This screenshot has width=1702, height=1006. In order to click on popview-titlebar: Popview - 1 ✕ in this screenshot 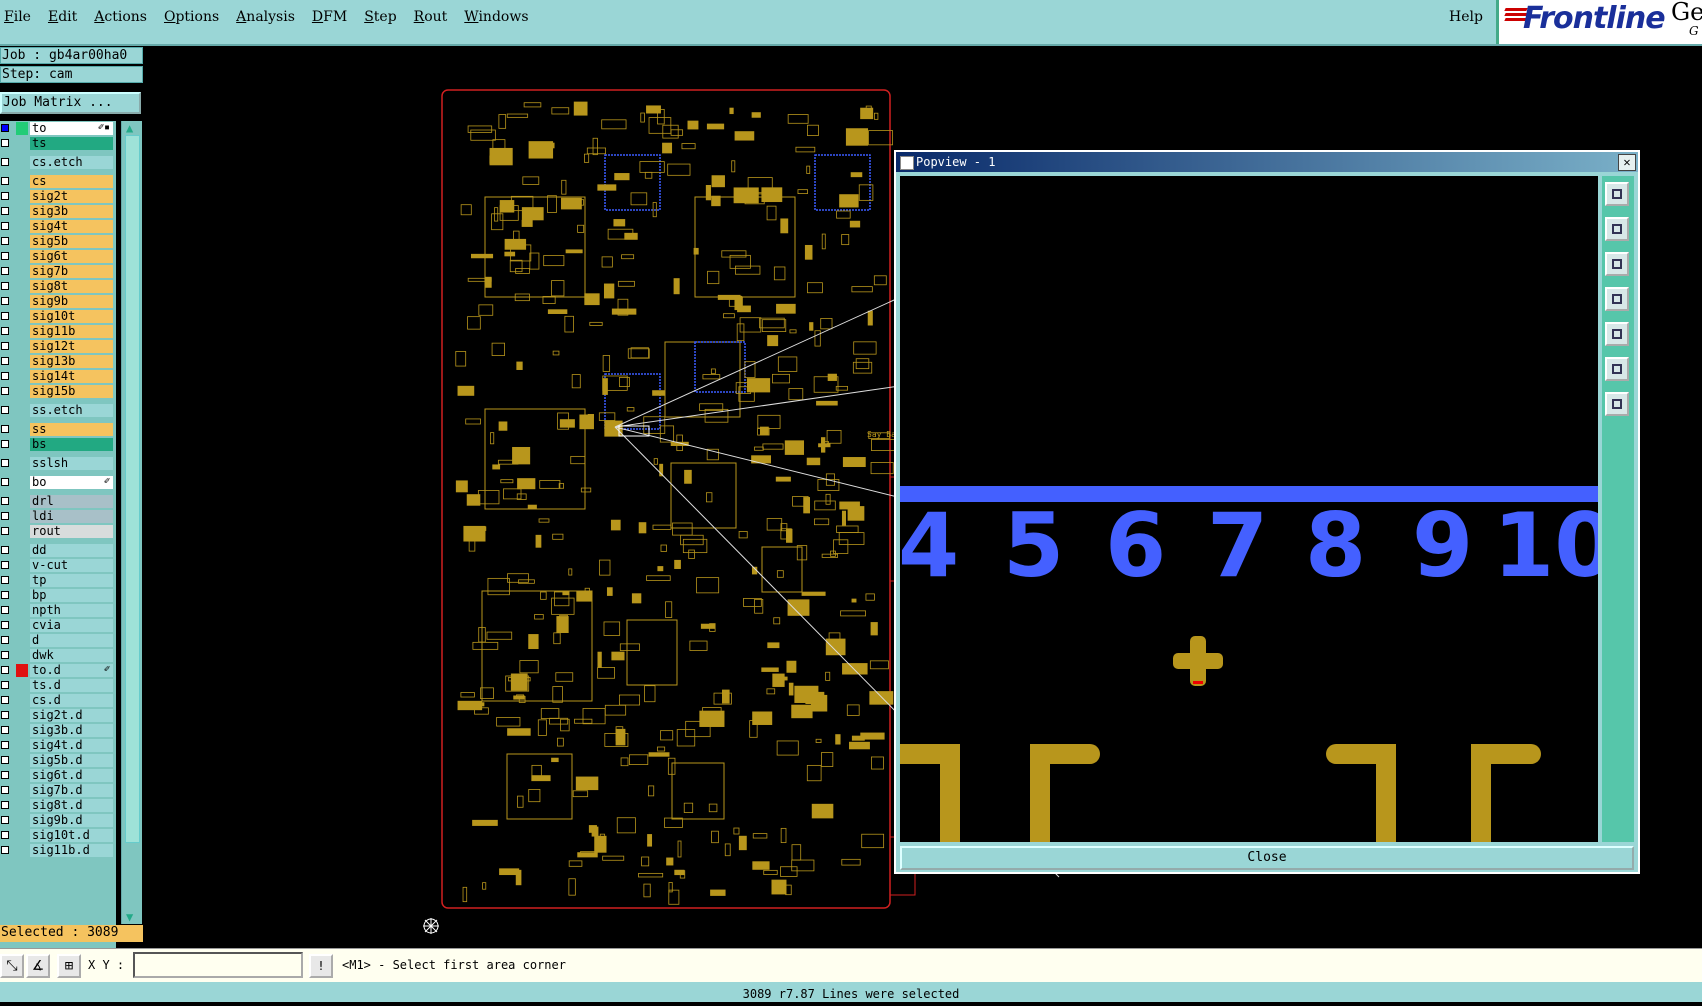, I will do `click(1267, 162)`.